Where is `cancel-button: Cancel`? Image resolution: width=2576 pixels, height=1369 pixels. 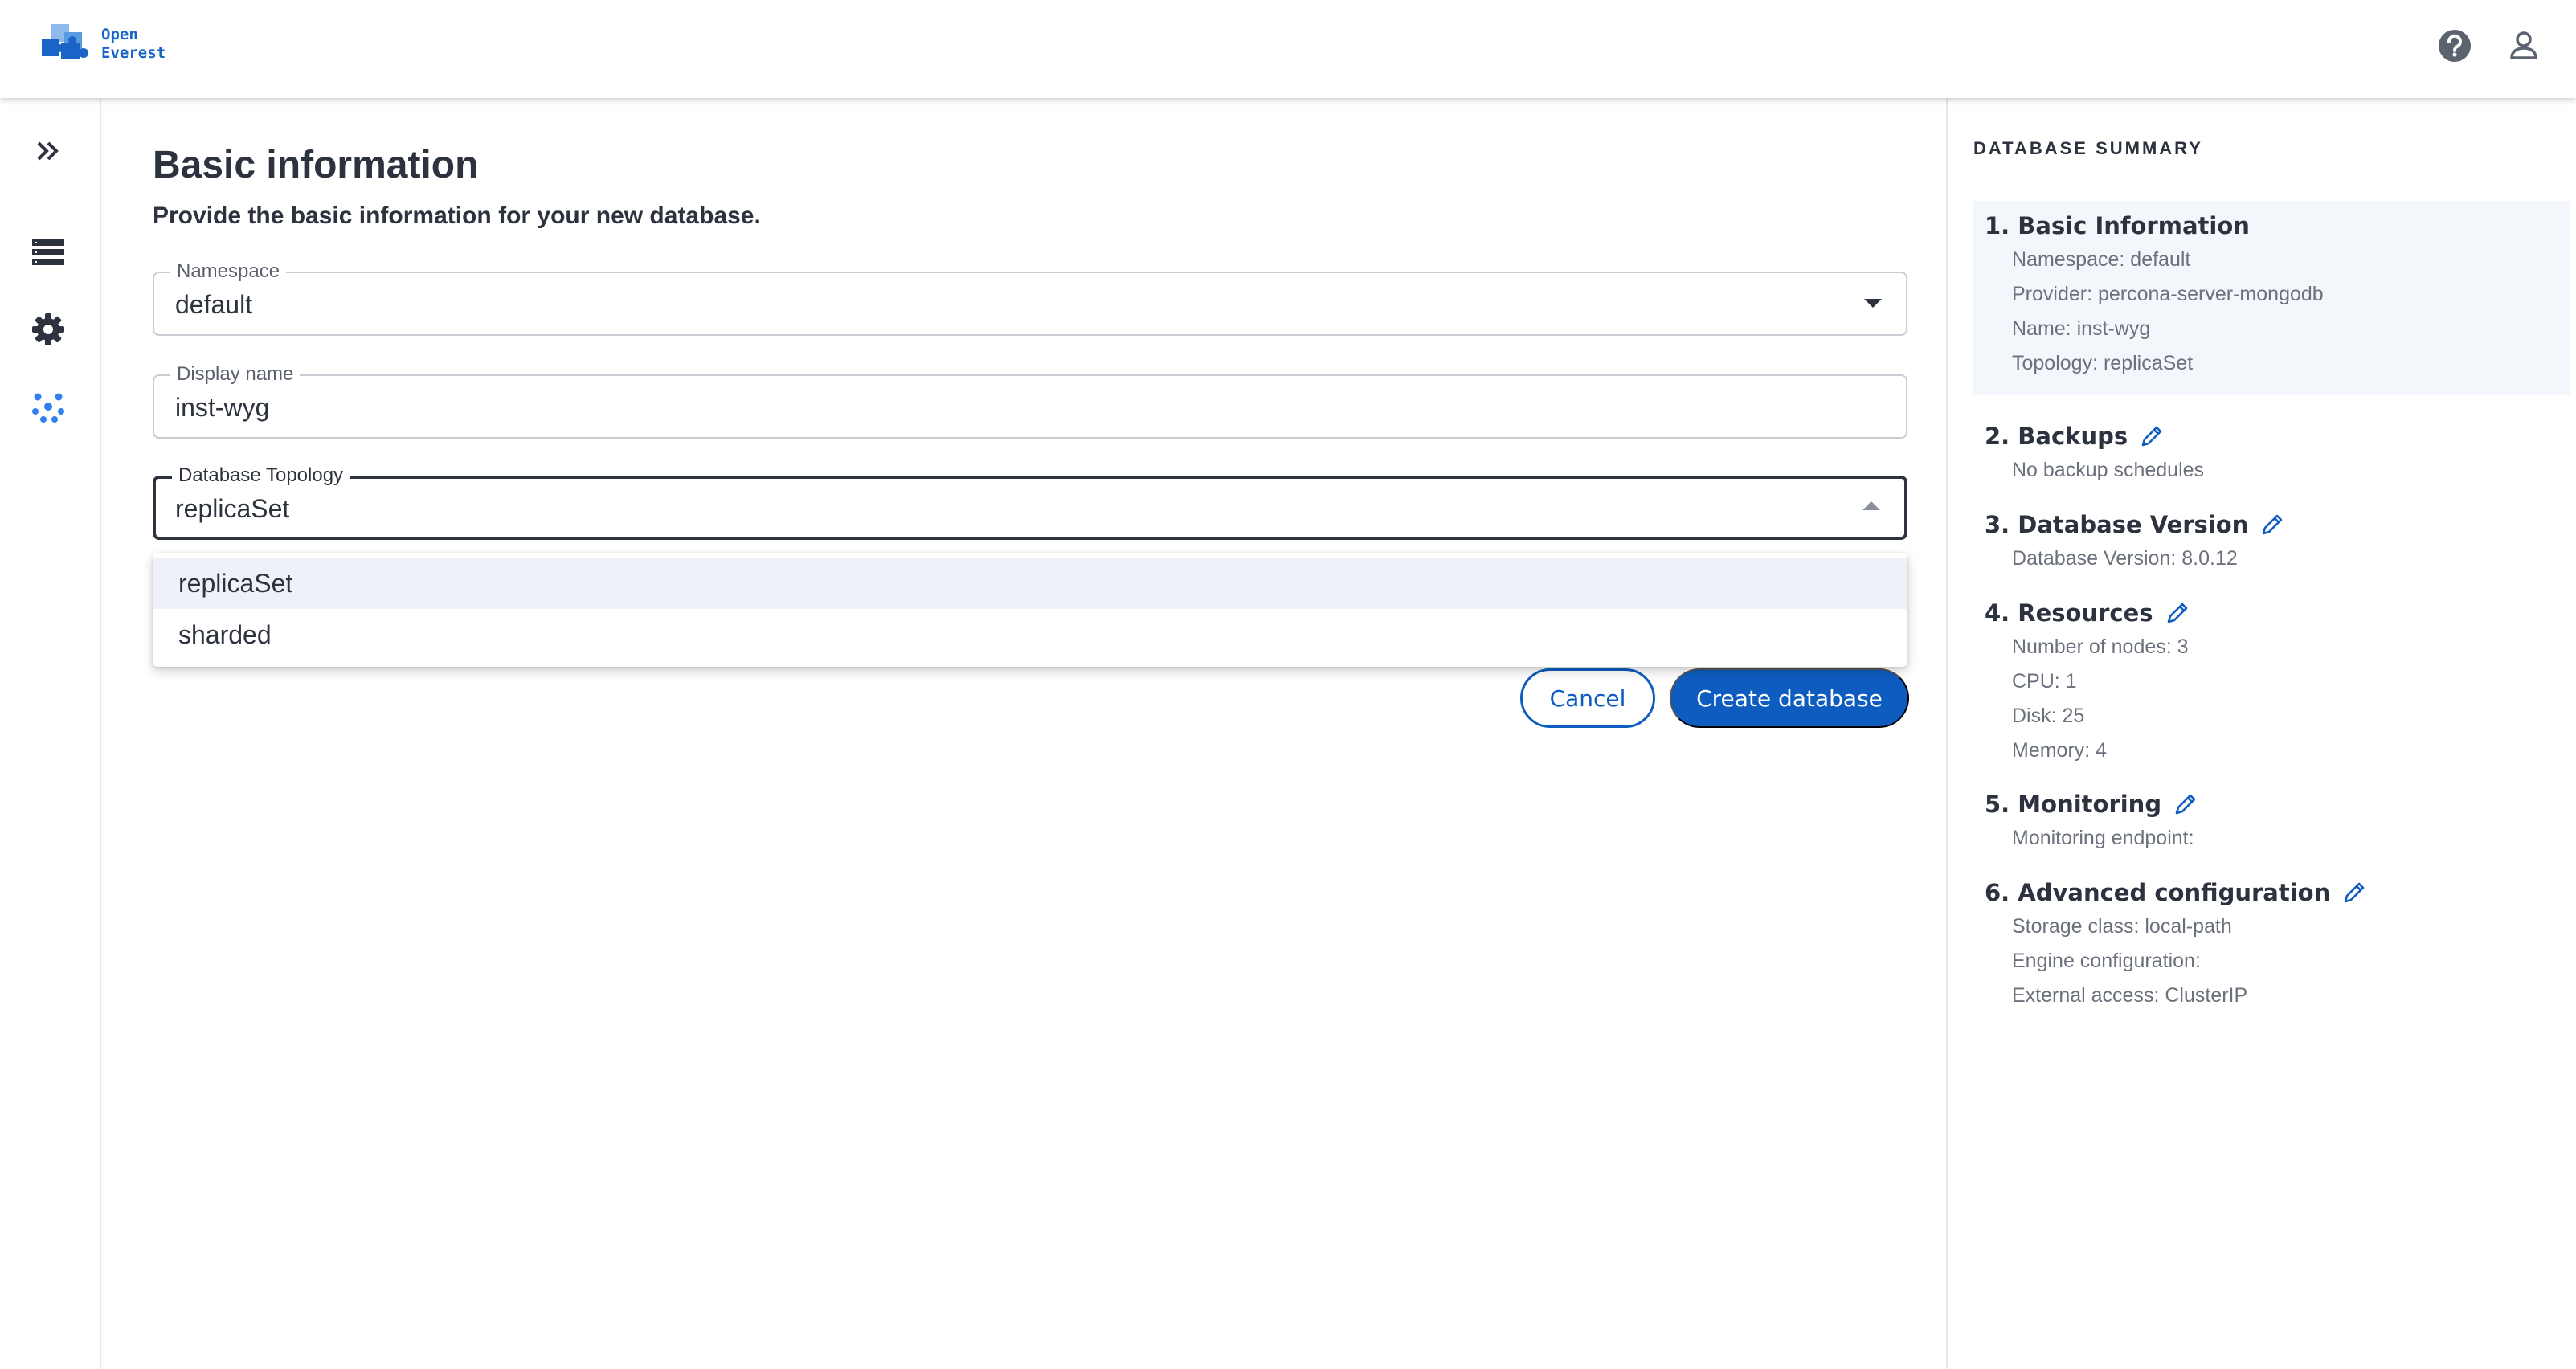
cancel-button: Cancel is located at coordinates (1587, 698).